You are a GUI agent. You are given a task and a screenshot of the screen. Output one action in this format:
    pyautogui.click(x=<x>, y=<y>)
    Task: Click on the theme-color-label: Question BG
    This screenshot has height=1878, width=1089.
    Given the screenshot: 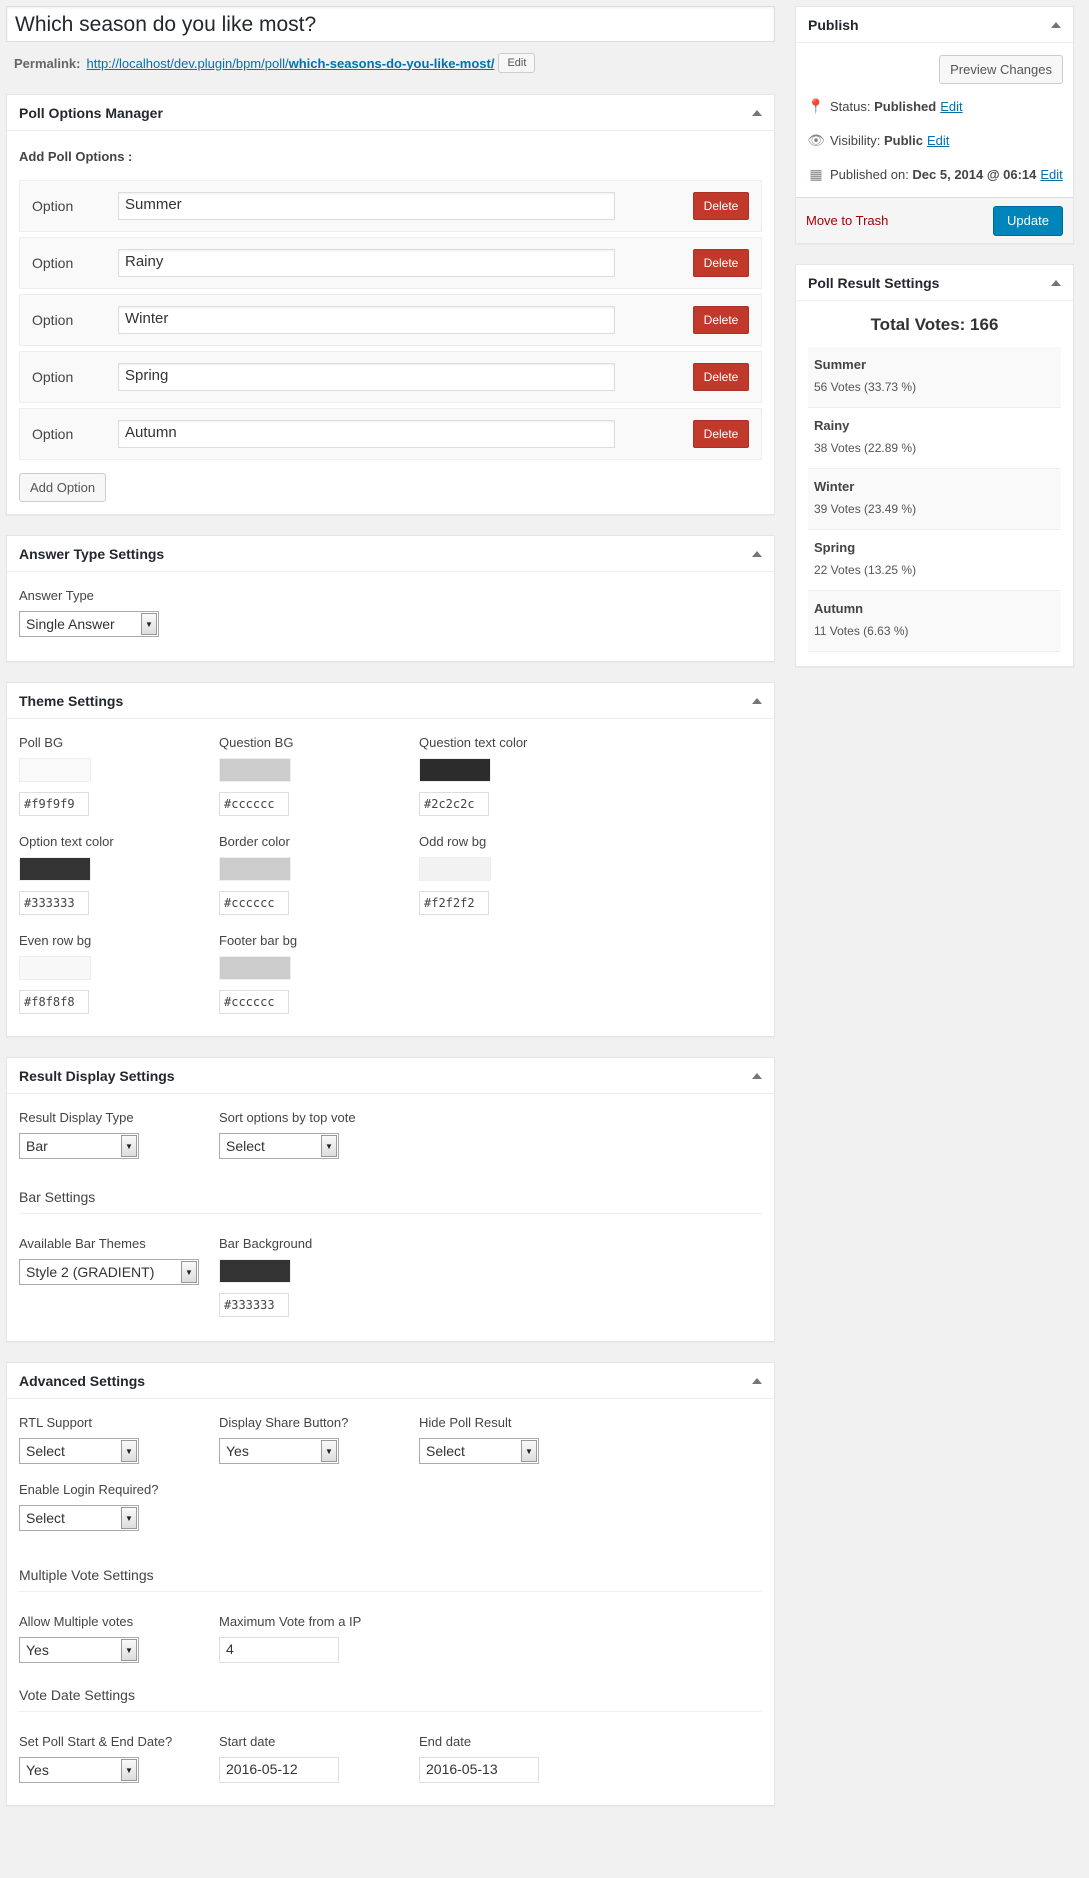 What is the action you would take?
    pyautogui.click(x=256, y=742)
    